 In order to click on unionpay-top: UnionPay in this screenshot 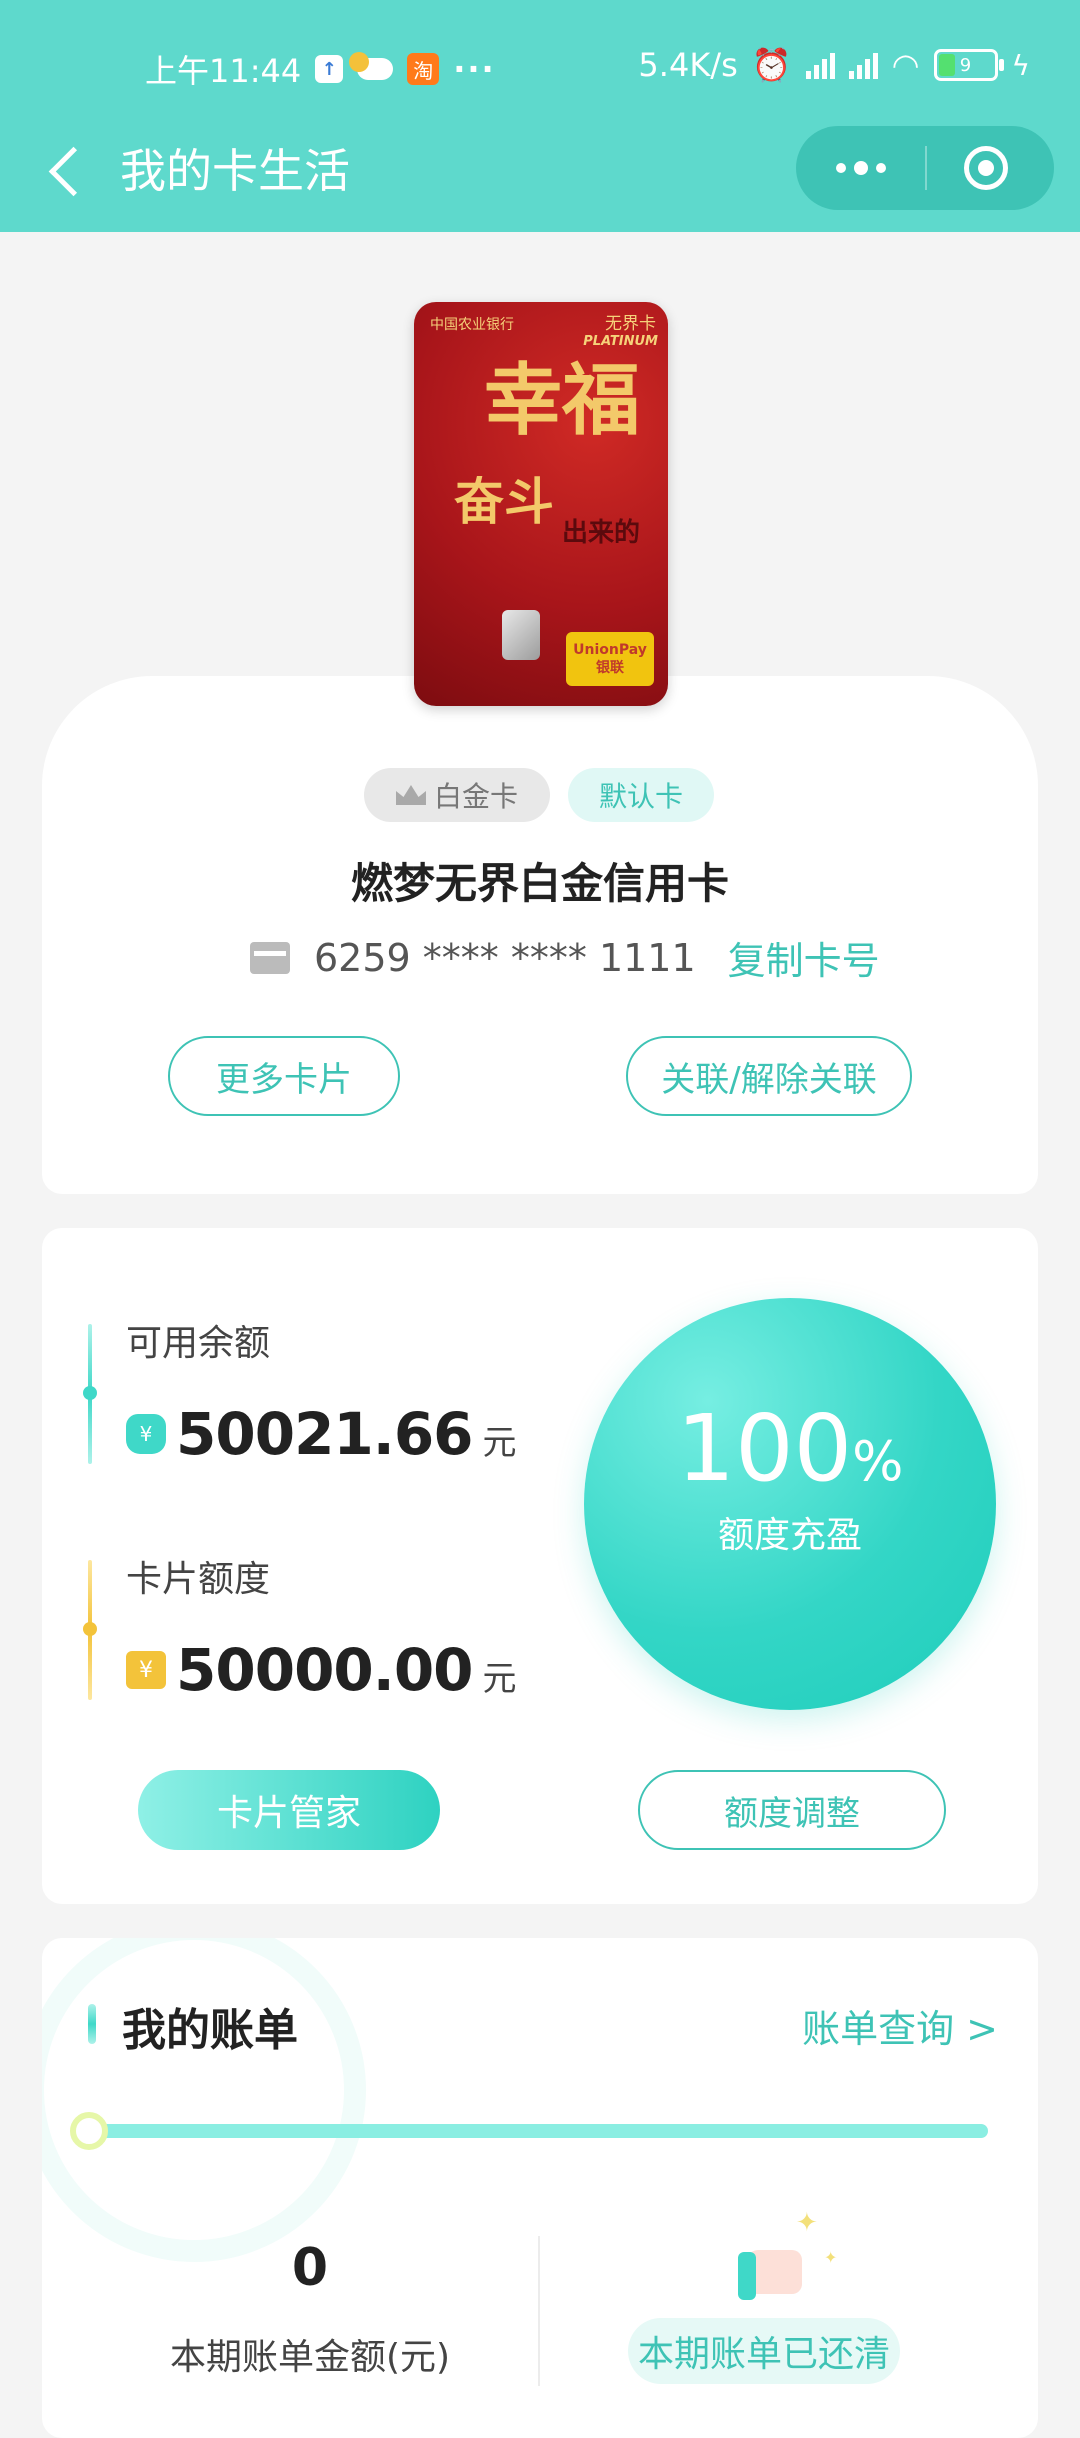, I will do `click(610, 650)`.